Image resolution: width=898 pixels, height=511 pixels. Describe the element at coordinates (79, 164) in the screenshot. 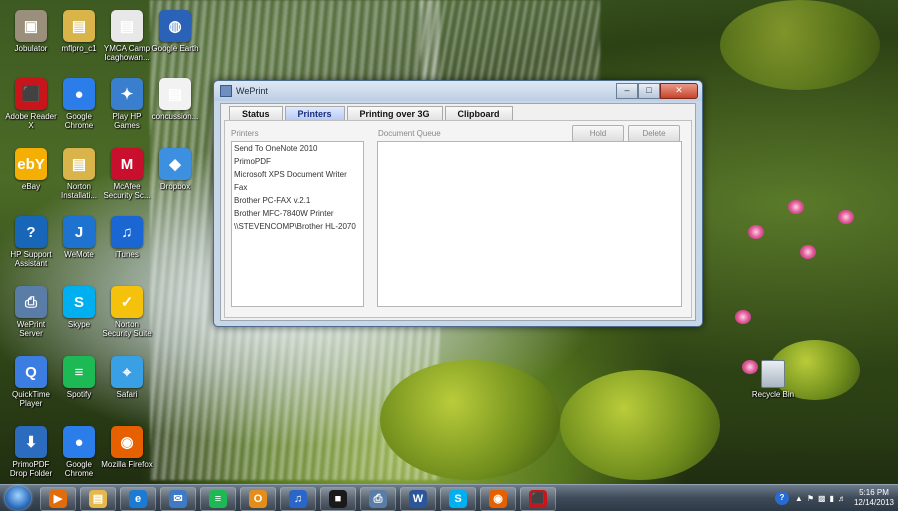

I see `app-icon: ▤` at that location.